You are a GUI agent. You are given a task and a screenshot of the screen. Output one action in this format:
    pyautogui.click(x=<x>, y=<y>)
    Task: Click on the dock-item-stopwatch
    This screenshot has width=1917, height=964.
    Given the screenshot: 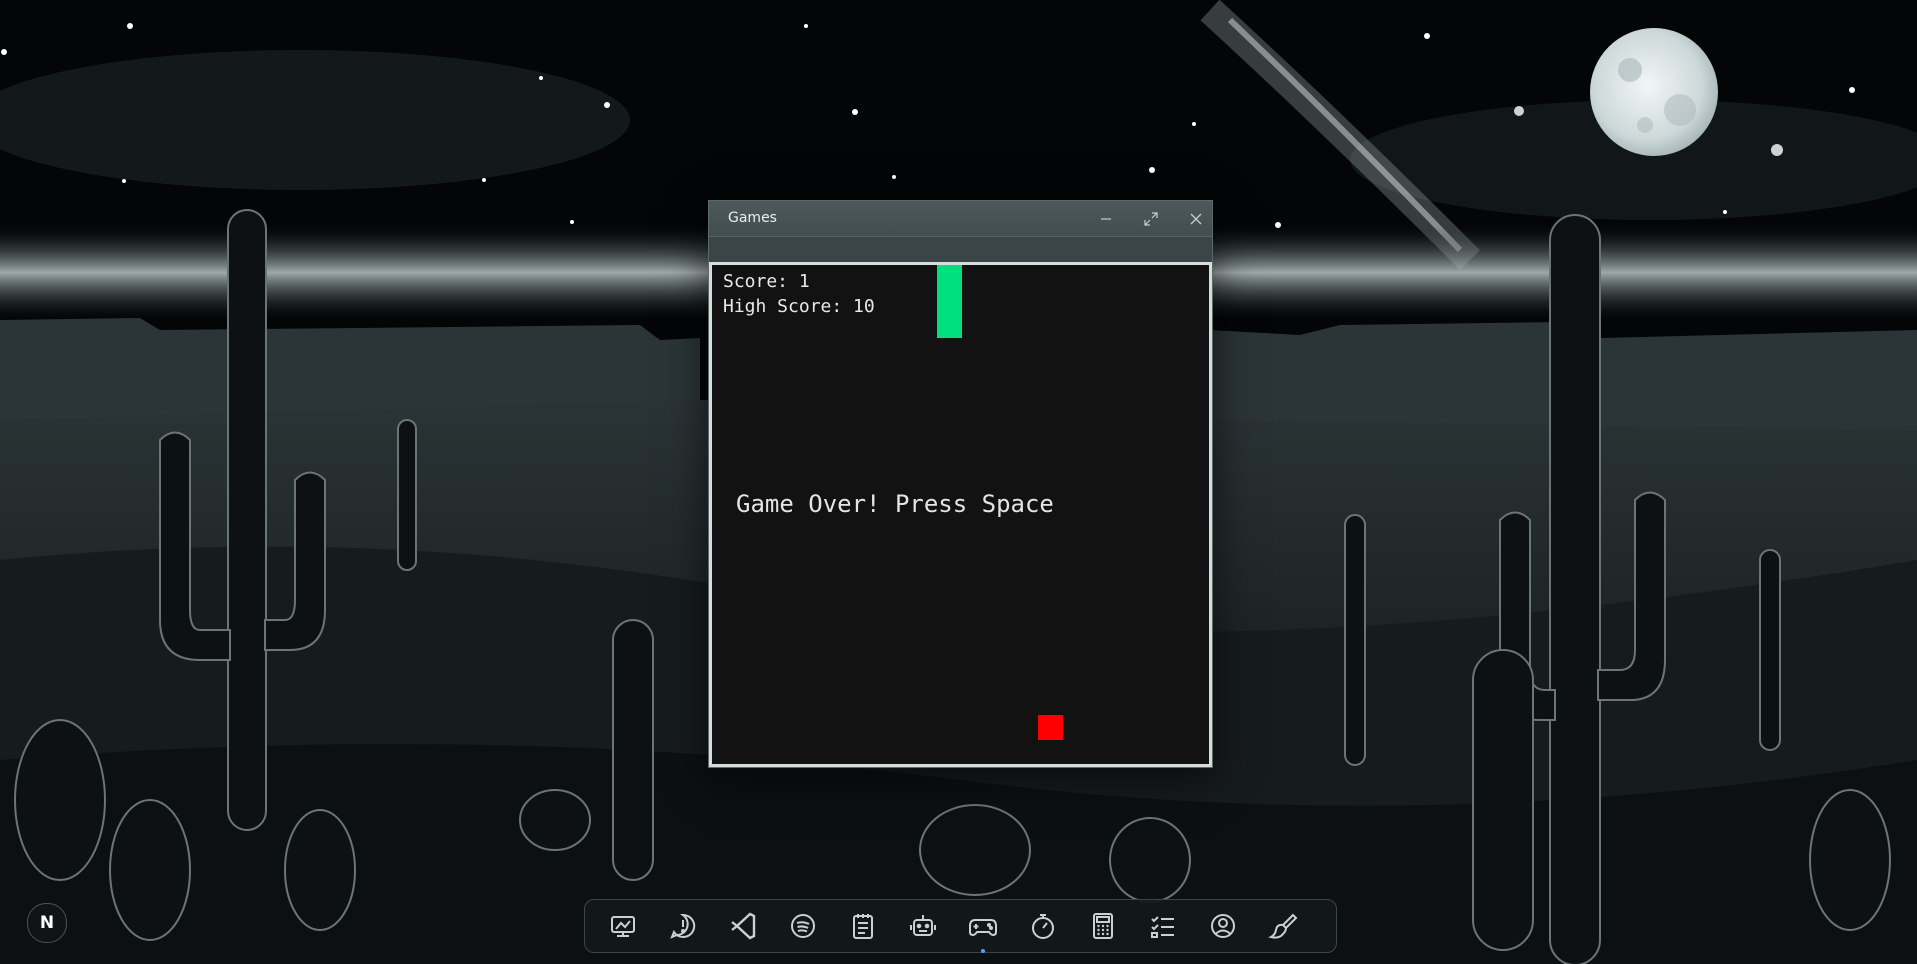 What is the action you would take?
    pyautogui.click(x=1043, y=926)
    